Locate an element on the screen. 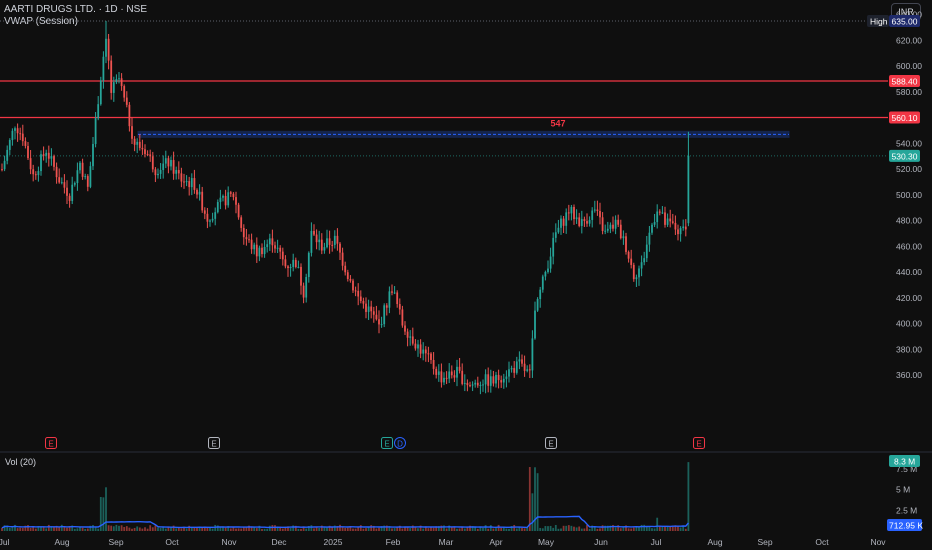  time-tick-label: Oct is located at coordinates (172, 542).